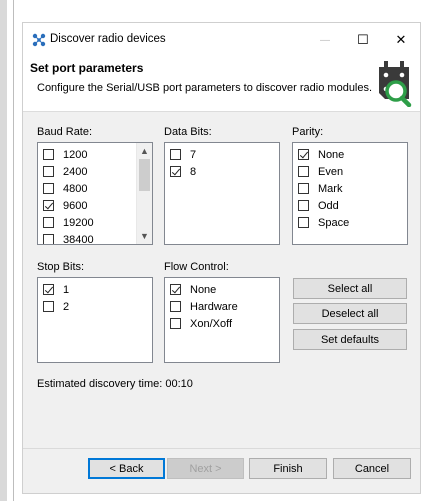  What do you see at coordinates (328, 205) in the screenshot?
I see `item-label: Odd` at bounding box center [328, 205].